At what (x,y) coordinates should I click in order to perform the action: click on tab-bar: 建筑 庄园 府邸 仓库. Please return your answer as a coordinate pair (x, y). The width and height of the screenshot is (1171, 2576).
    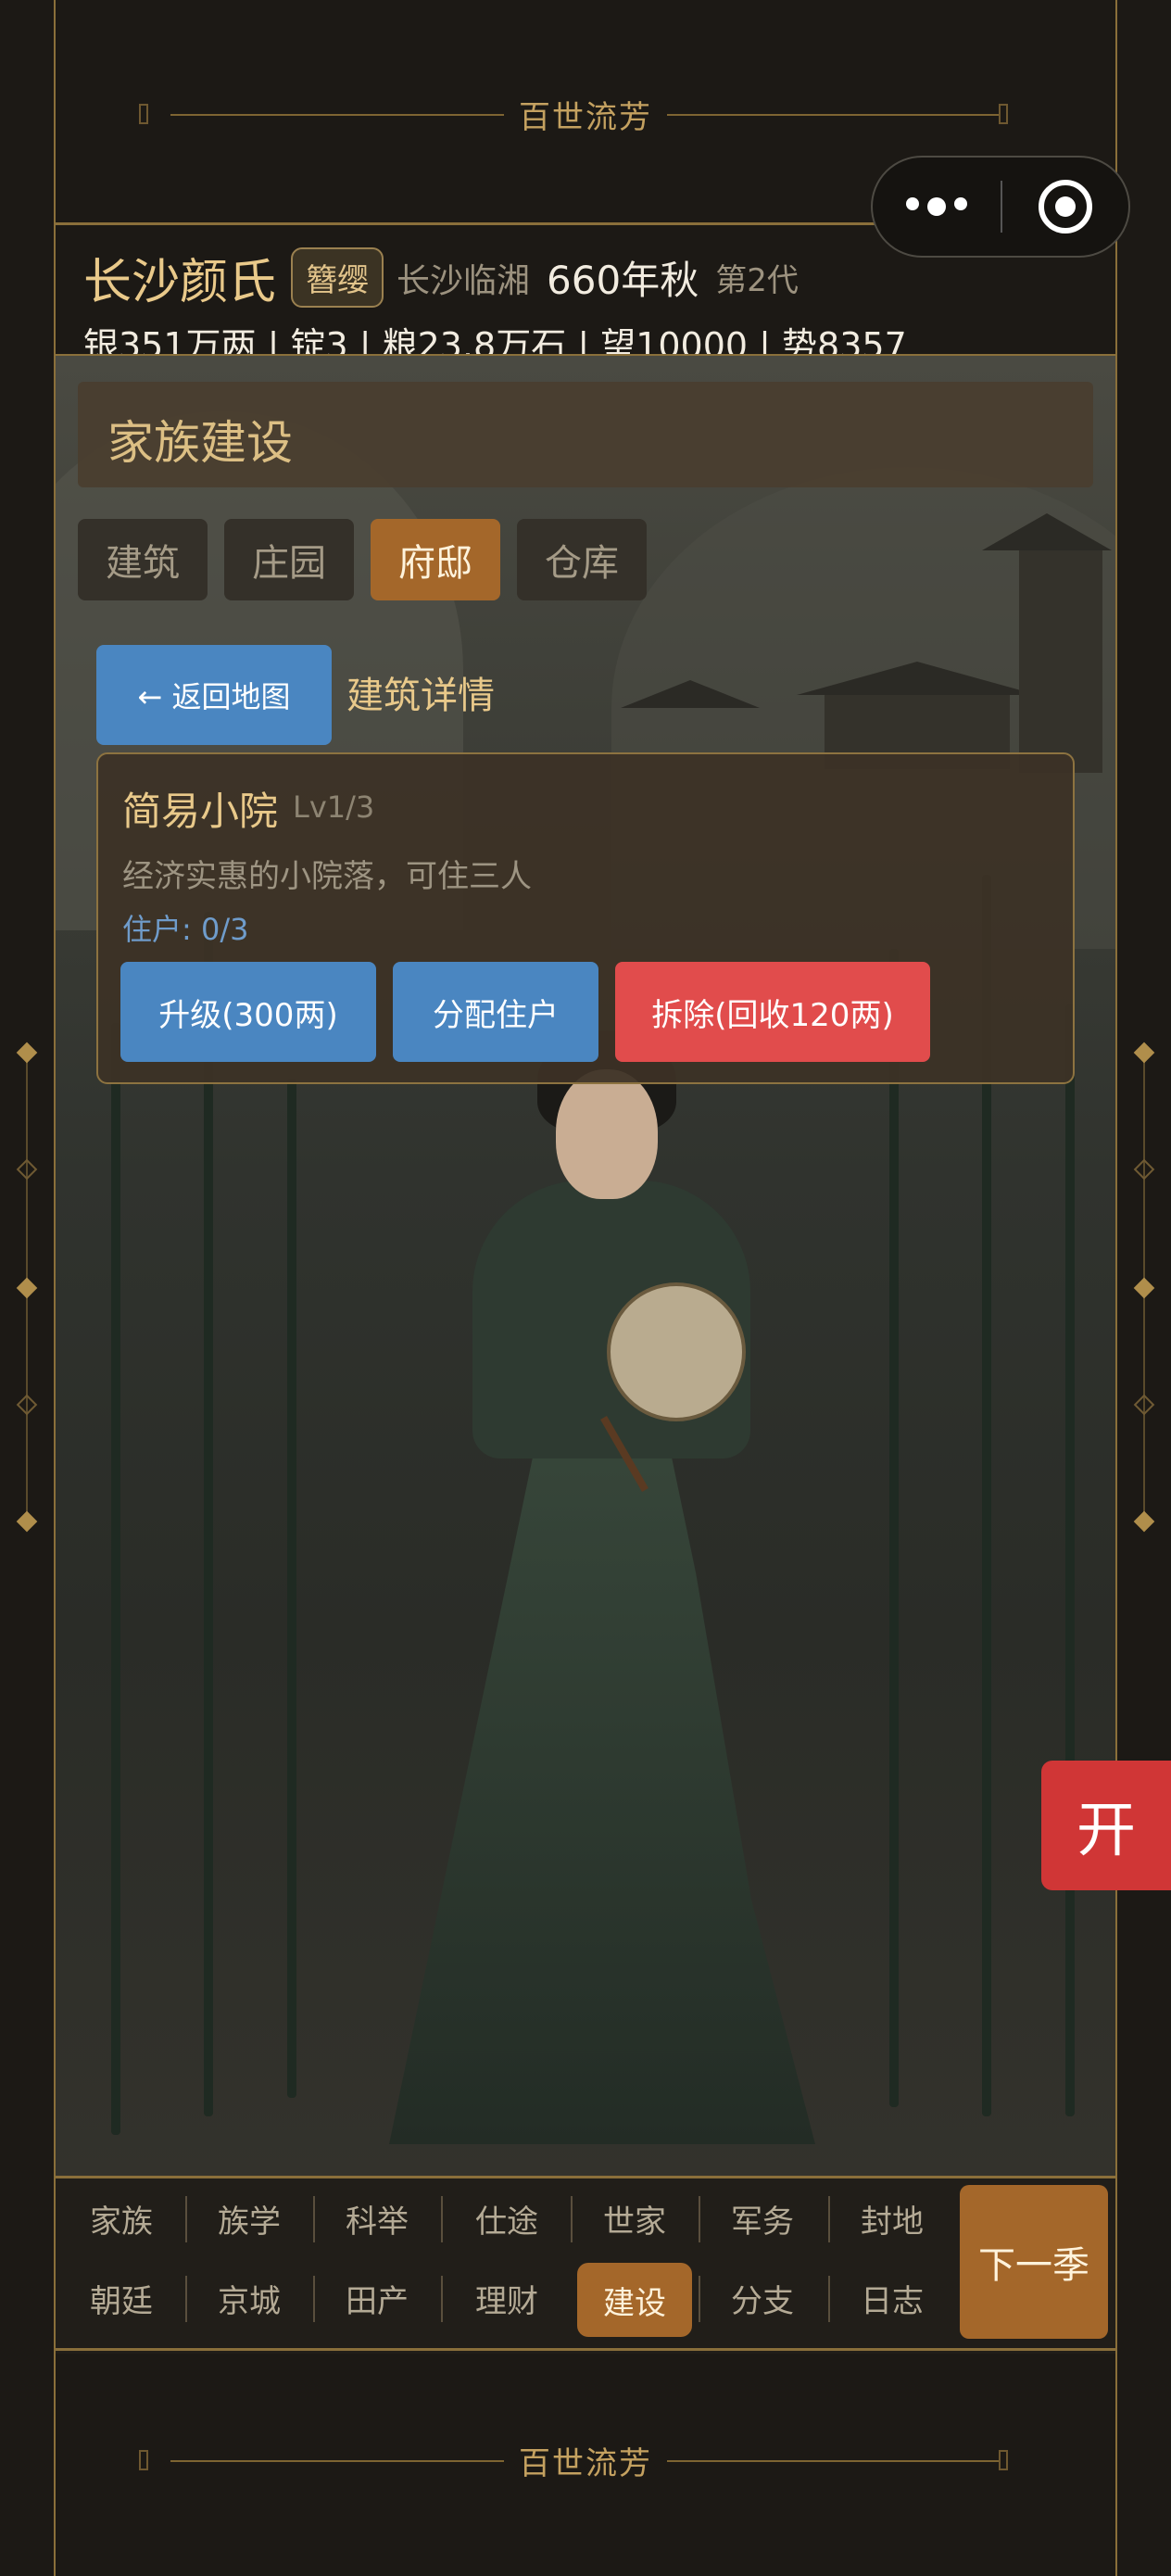
    Looking at the image, I should click on (363, 559).